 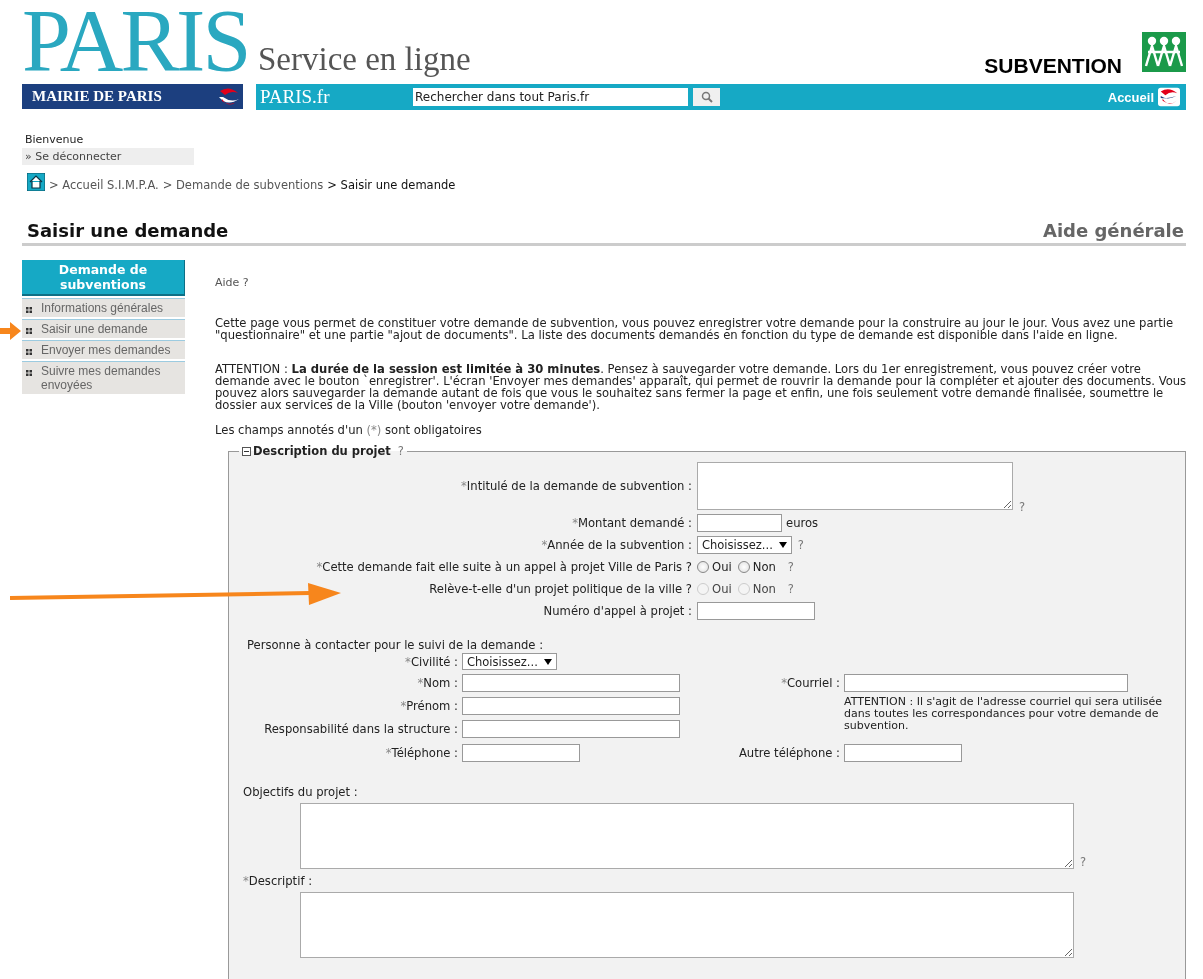 What do you see at coordinates (36, 182) in the screenshot?
I see `home-icon` at bounding box center [36, 182].